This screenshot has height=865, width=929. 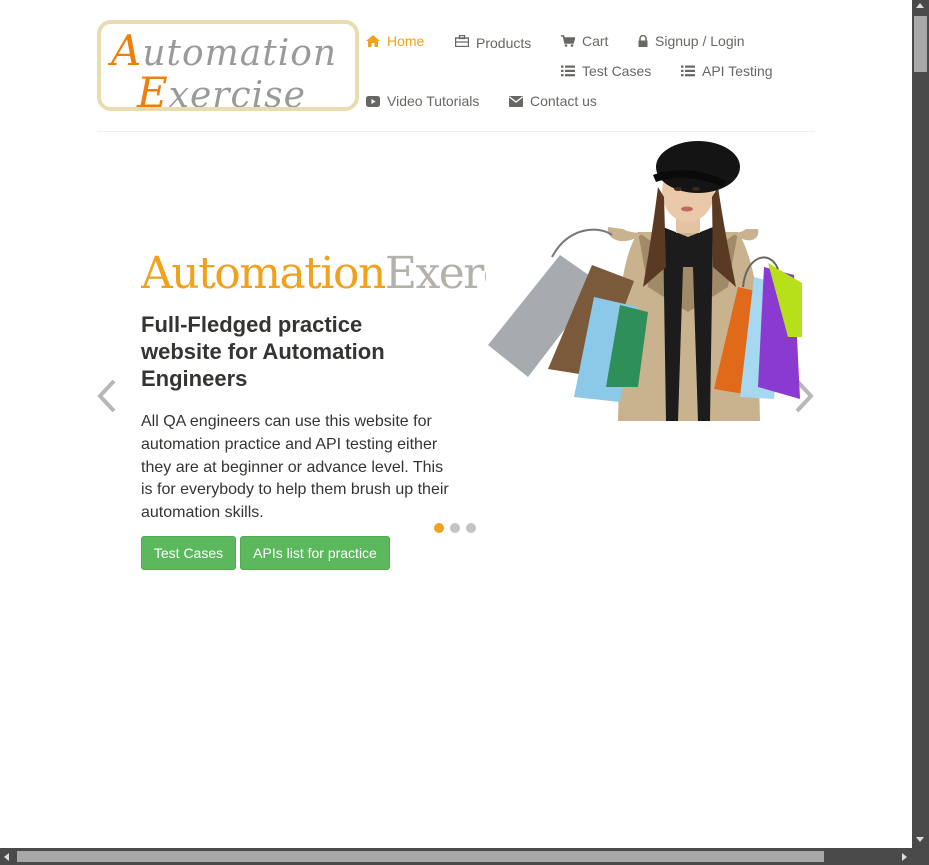 I want to click on carousel-indicators, so click(x=455, y=528).